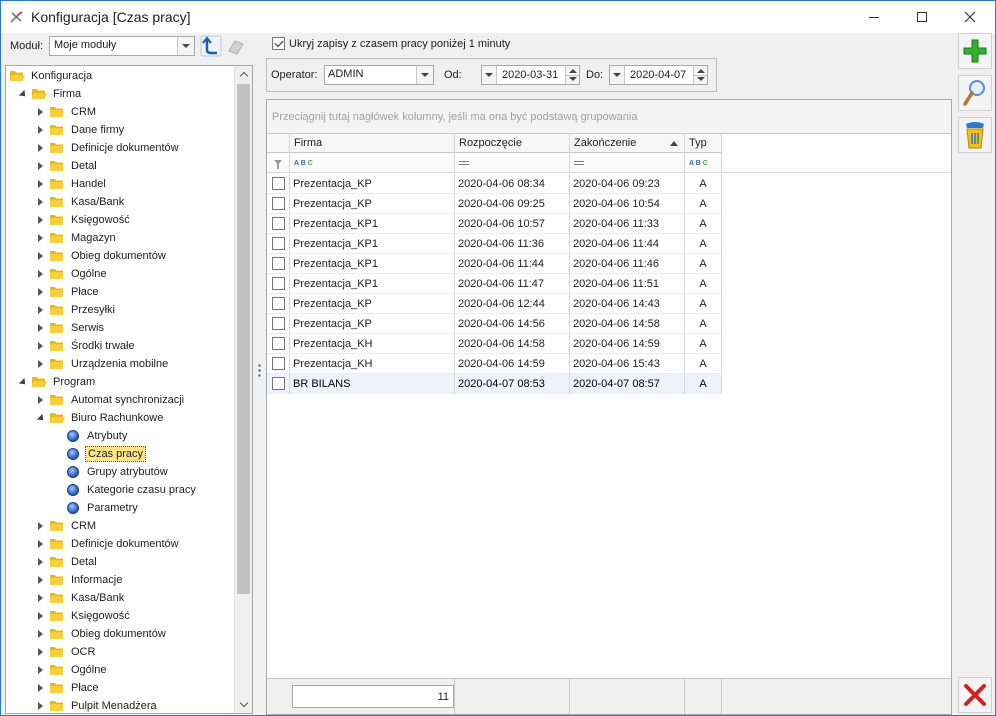 This screenshot has height=716, width=996. What do you see at coordinates (424, 75) in the screenshot?
I see `operator-dropdown-button` at bounding box center [424, 75].